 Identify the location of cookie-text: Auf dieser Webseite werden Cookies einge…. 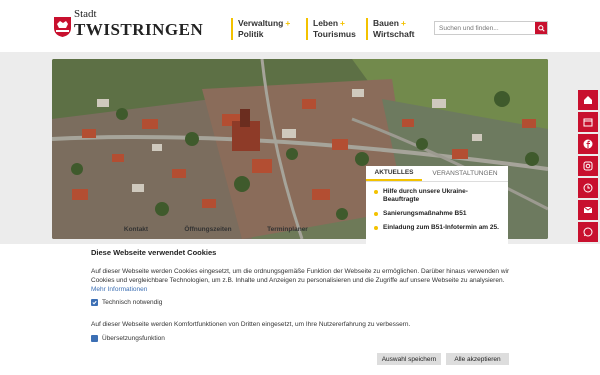
(301, 280).